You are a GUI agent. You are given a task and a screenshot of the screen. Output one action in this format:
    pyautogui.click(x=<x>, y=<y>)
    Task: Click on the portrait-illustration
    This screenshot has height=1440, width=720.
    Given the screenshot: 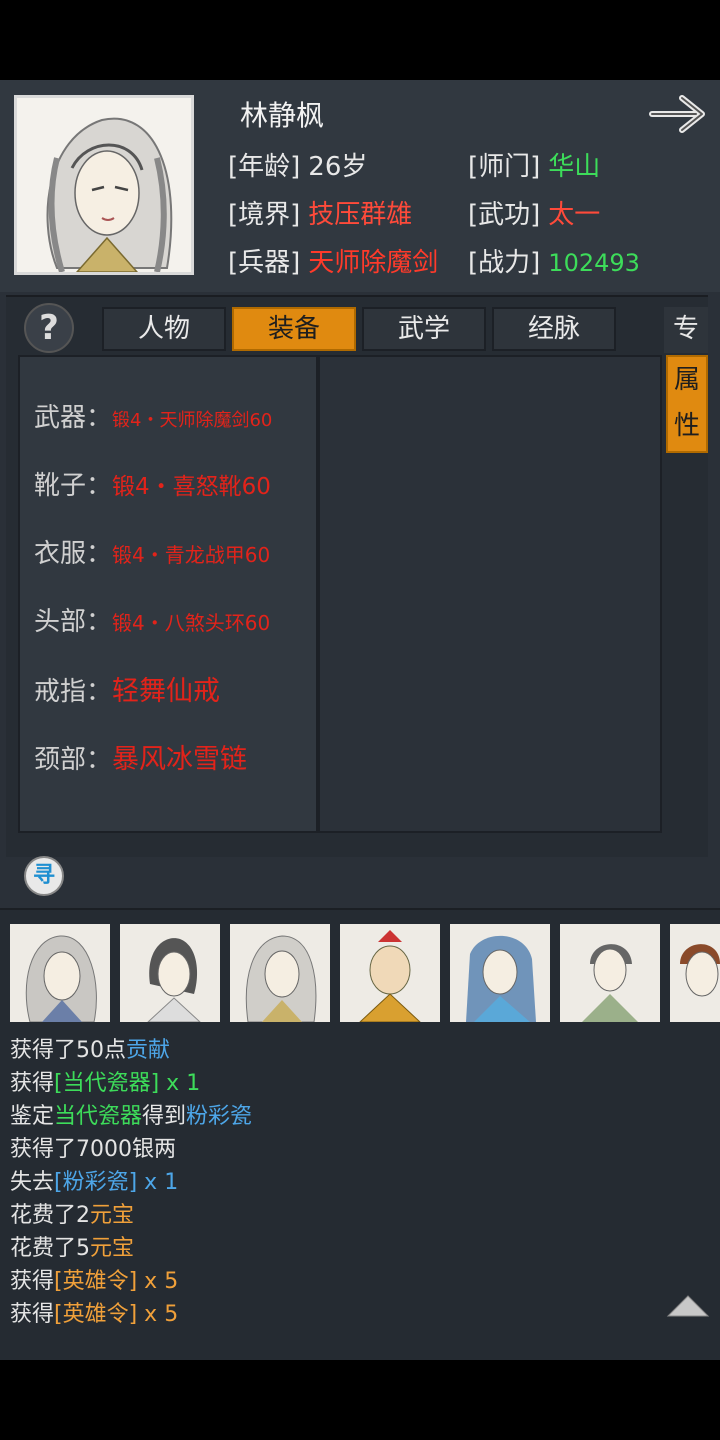 What is the action you would take?
    pyautogui.click(x=104, y=185)
    